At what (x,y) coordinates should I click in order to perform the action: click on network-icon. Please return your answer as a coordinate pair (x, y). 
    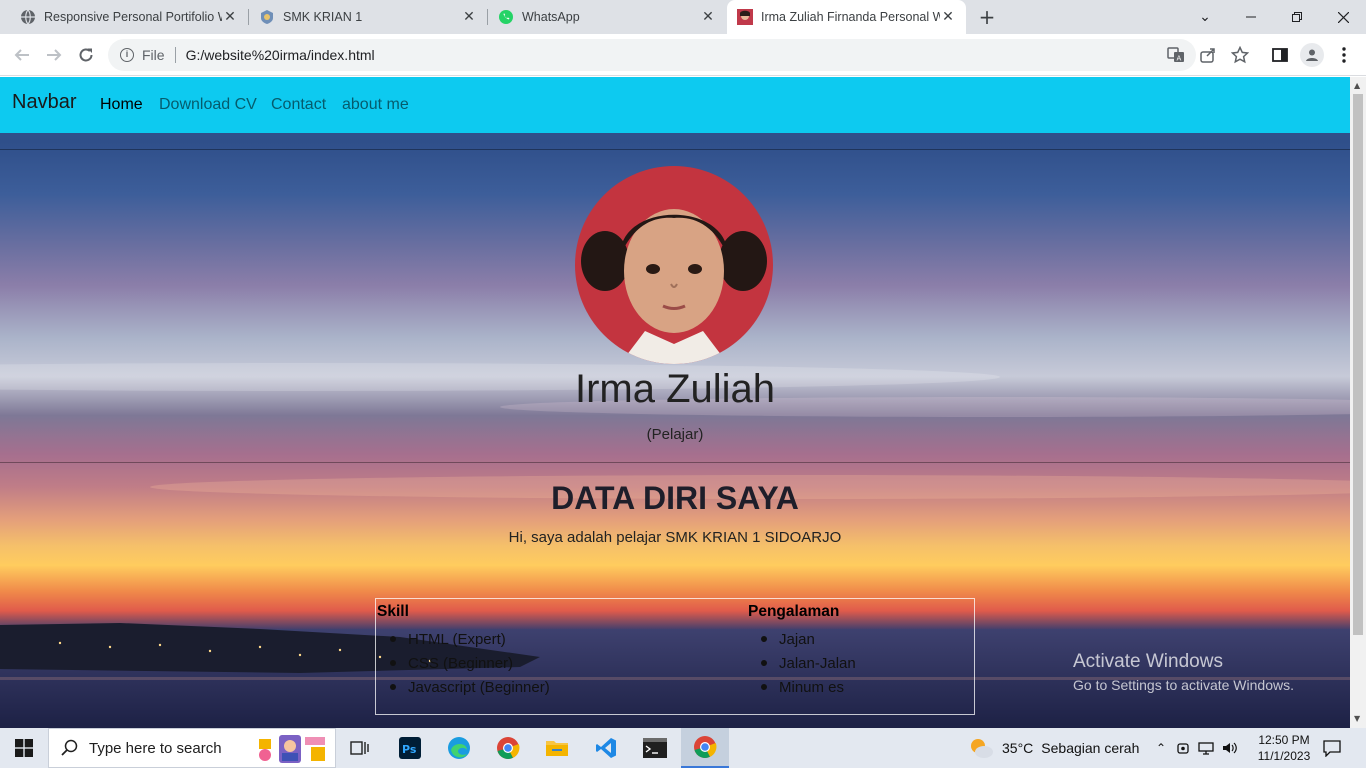
    Looking at the image, I should click on (1206, 748).